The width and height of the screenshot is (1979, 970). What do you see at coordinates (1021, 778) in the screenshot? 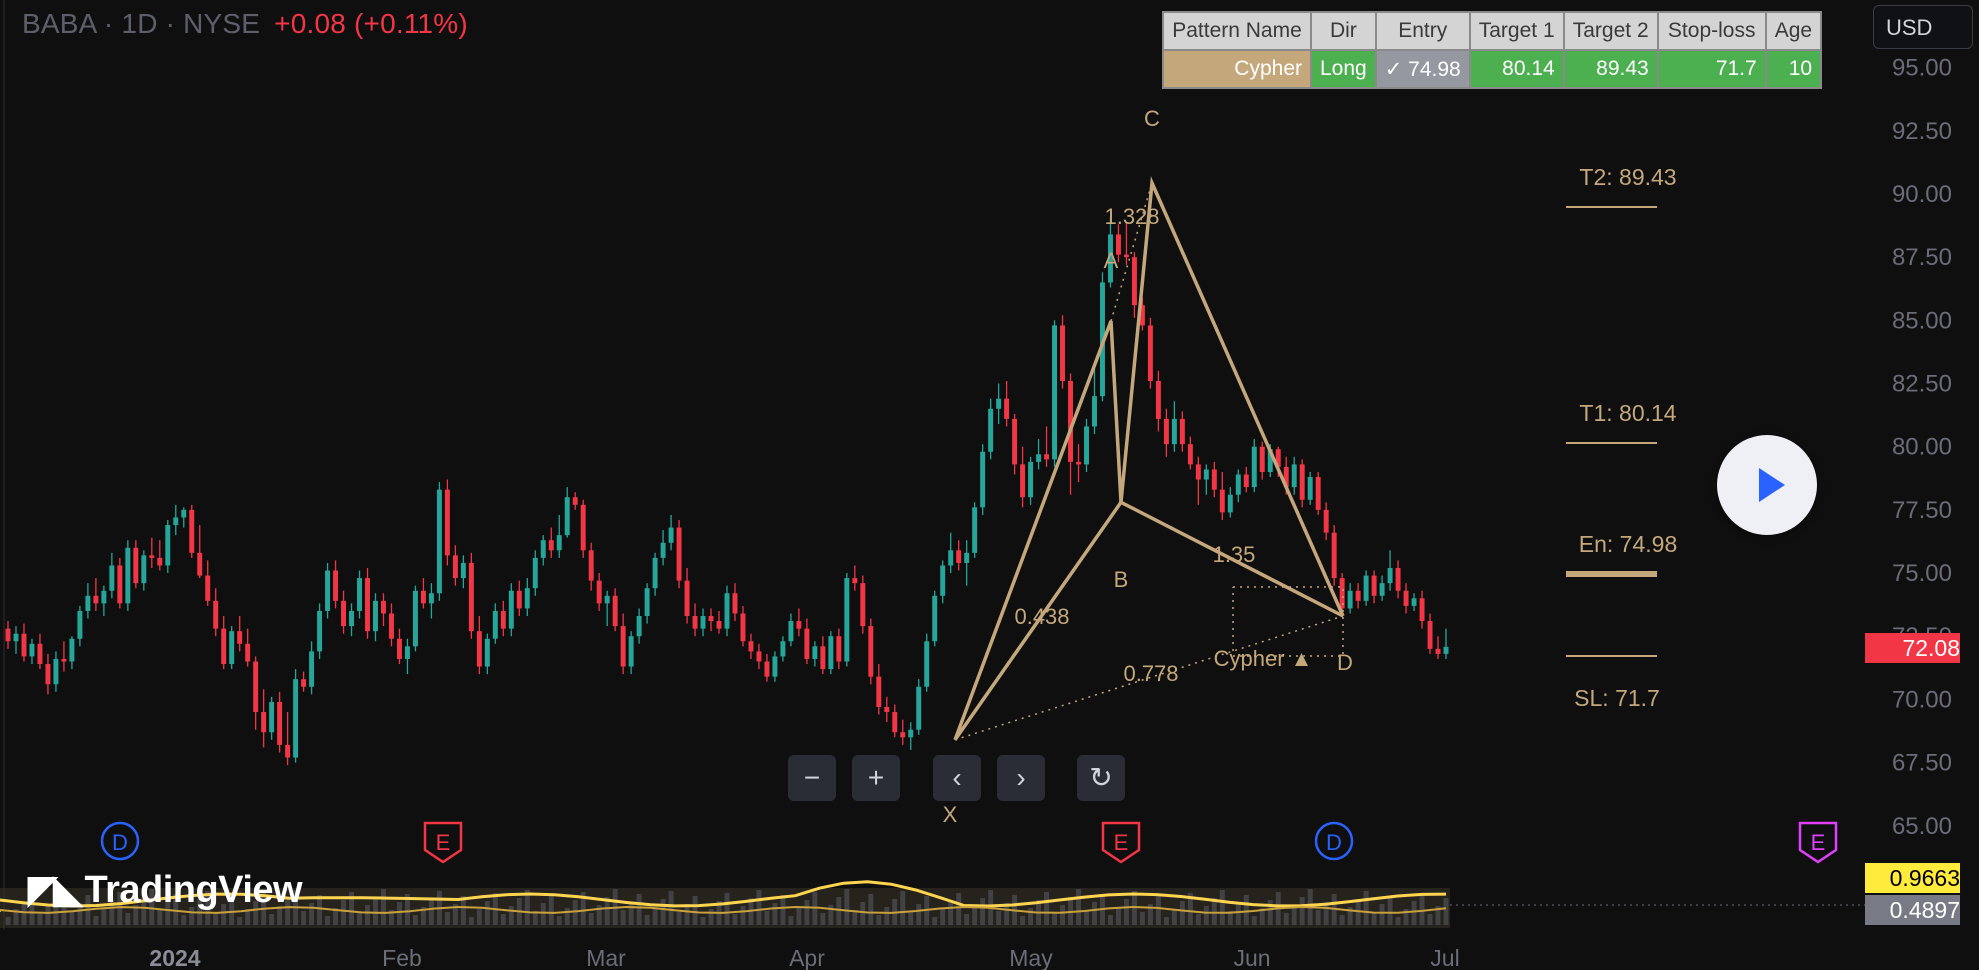
I see `scroll-right-button: ›` at bounding box center [1021, 778].